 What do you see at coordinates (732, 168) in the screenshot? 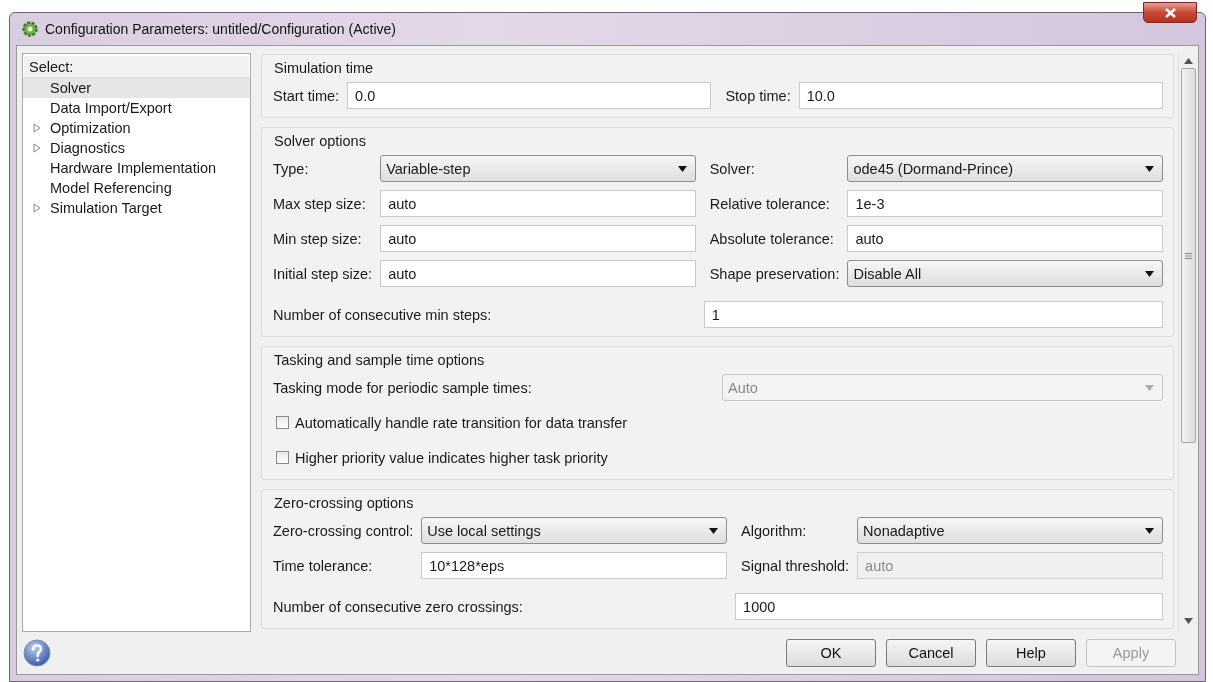
I see `field-label: Solver:` at bounding box center [732, 168].